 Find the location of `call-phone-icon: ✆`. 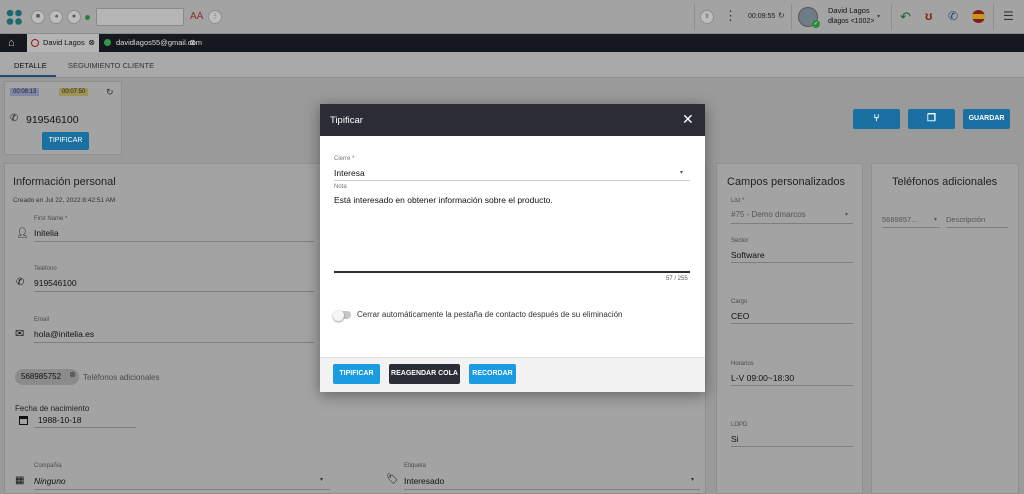

call-phone-icon: ✆ is located at coordinates (14, 118).